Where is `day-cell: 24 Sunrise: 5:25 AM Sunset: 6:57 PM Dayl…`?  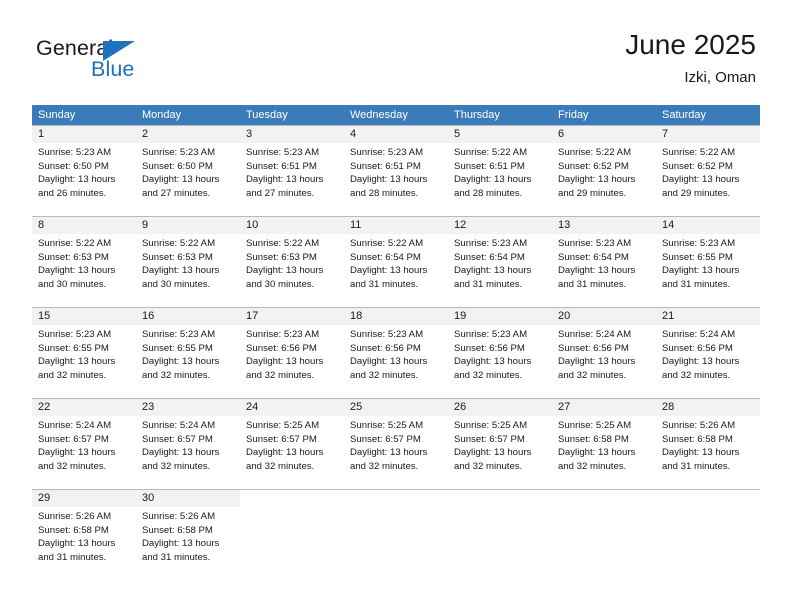 day-cell: 24 Sunrise: 5:25 AM Sunset: 6:57 PM Dayl… is located at coordinates (292, 444).